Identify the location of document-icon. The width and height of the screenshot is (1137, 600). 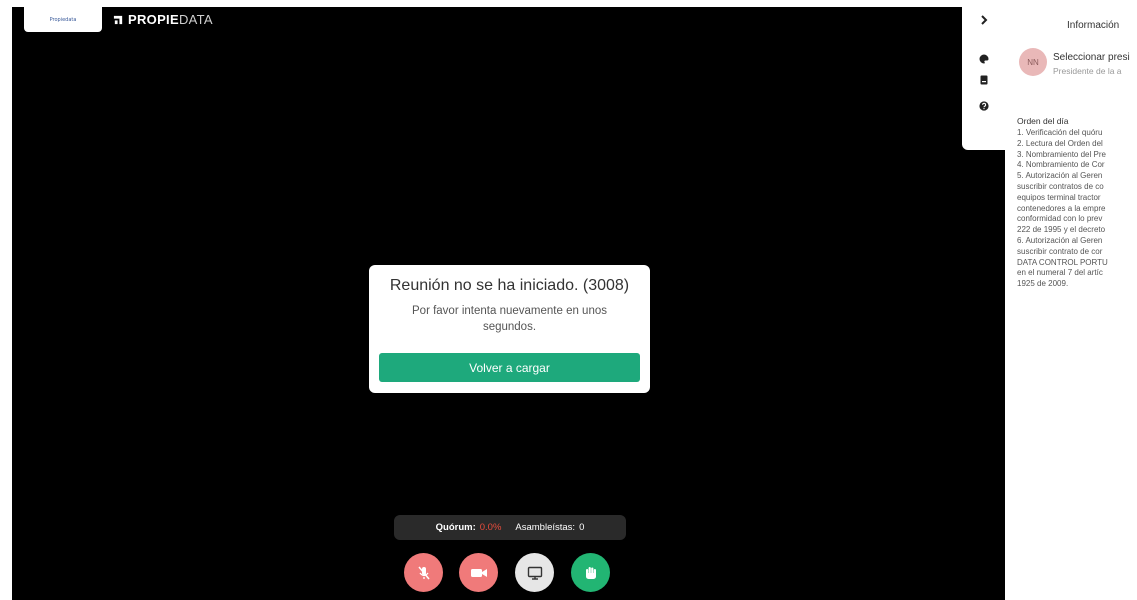
(984, 80).